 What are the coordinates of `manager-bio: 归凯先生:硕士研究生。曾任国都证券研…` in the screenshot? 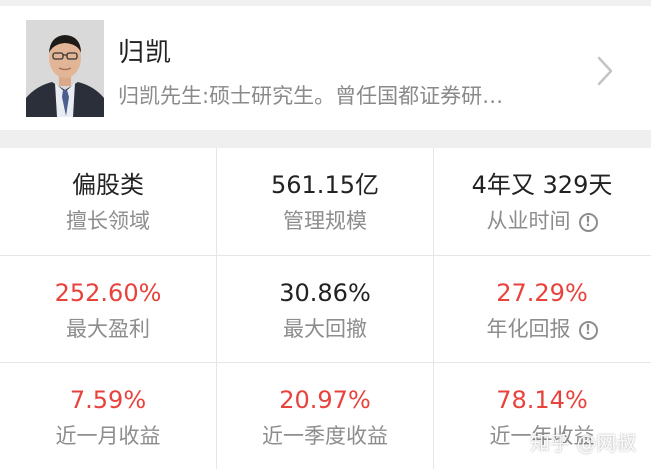 It's located at (311, 96).